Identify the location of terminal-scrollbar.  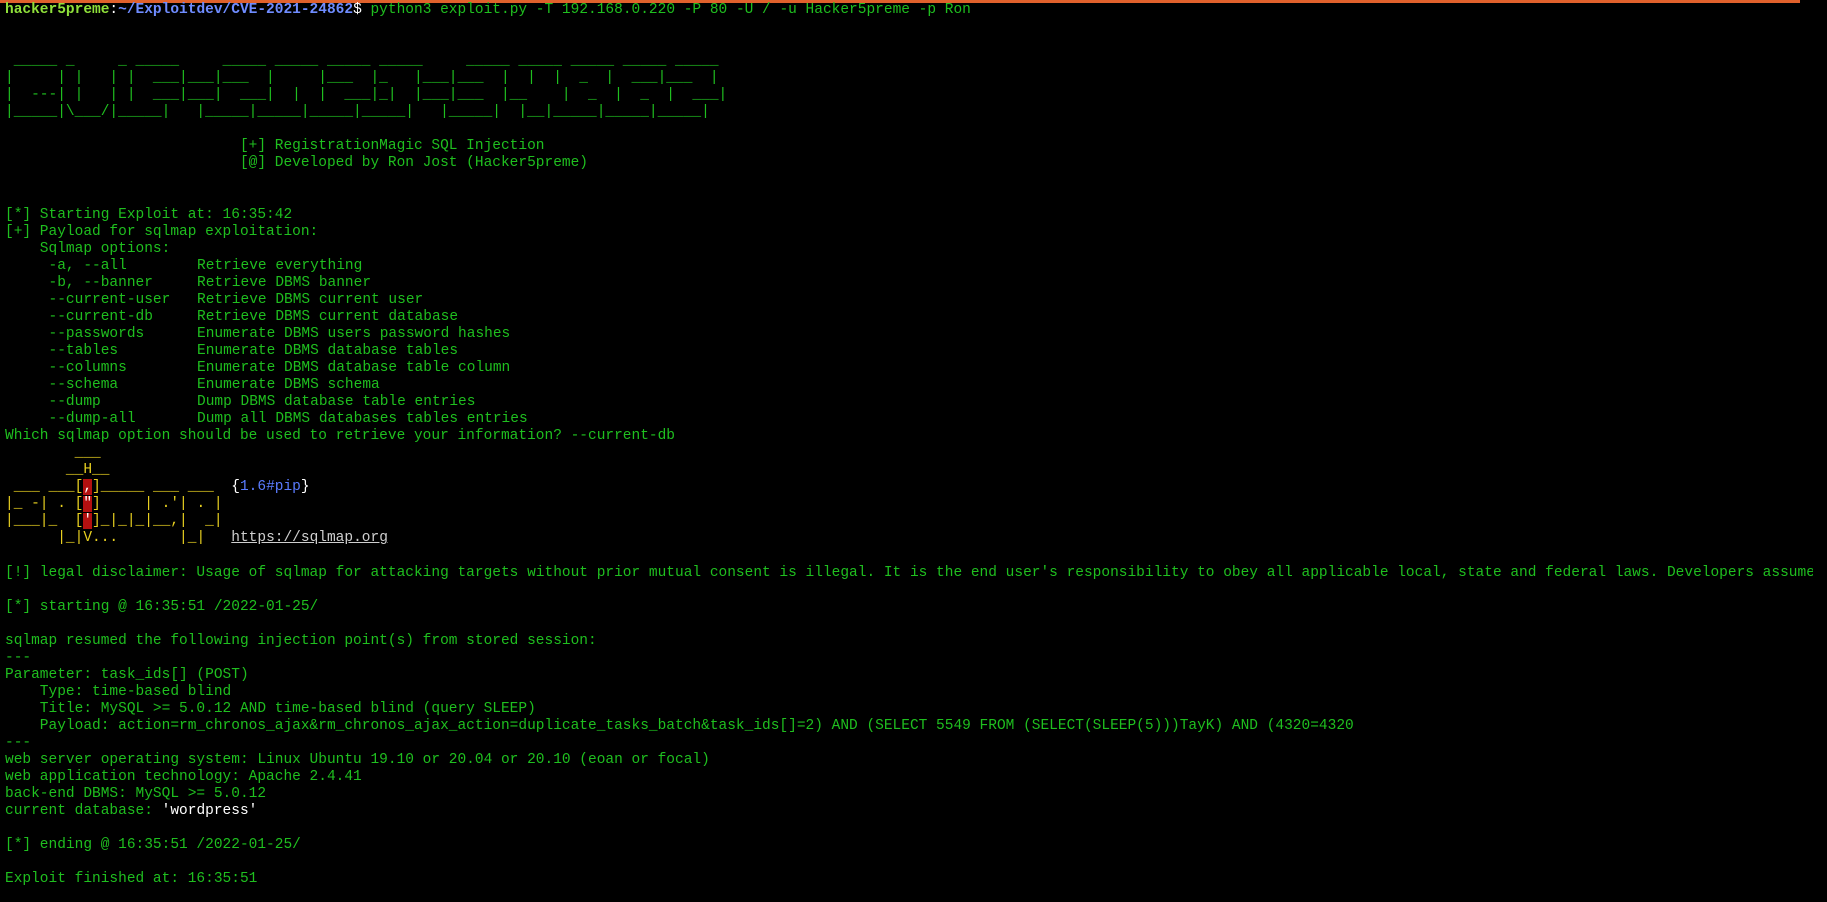
(1820, 451).